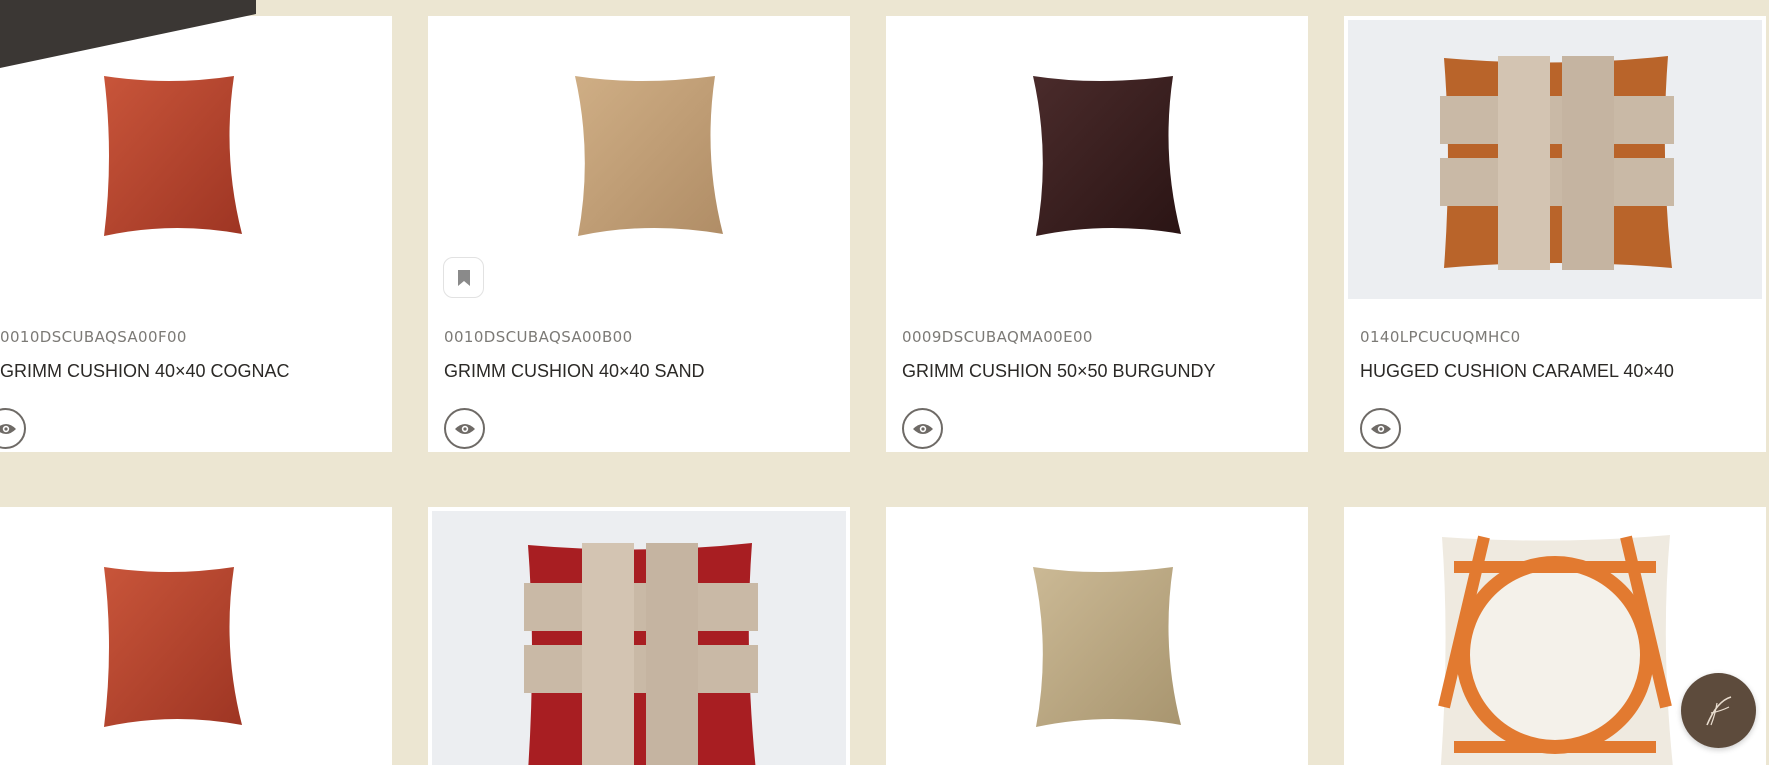 The width and height of the screenshot is (1769, 765). I want to click on chat-button, so click(1718, 710).